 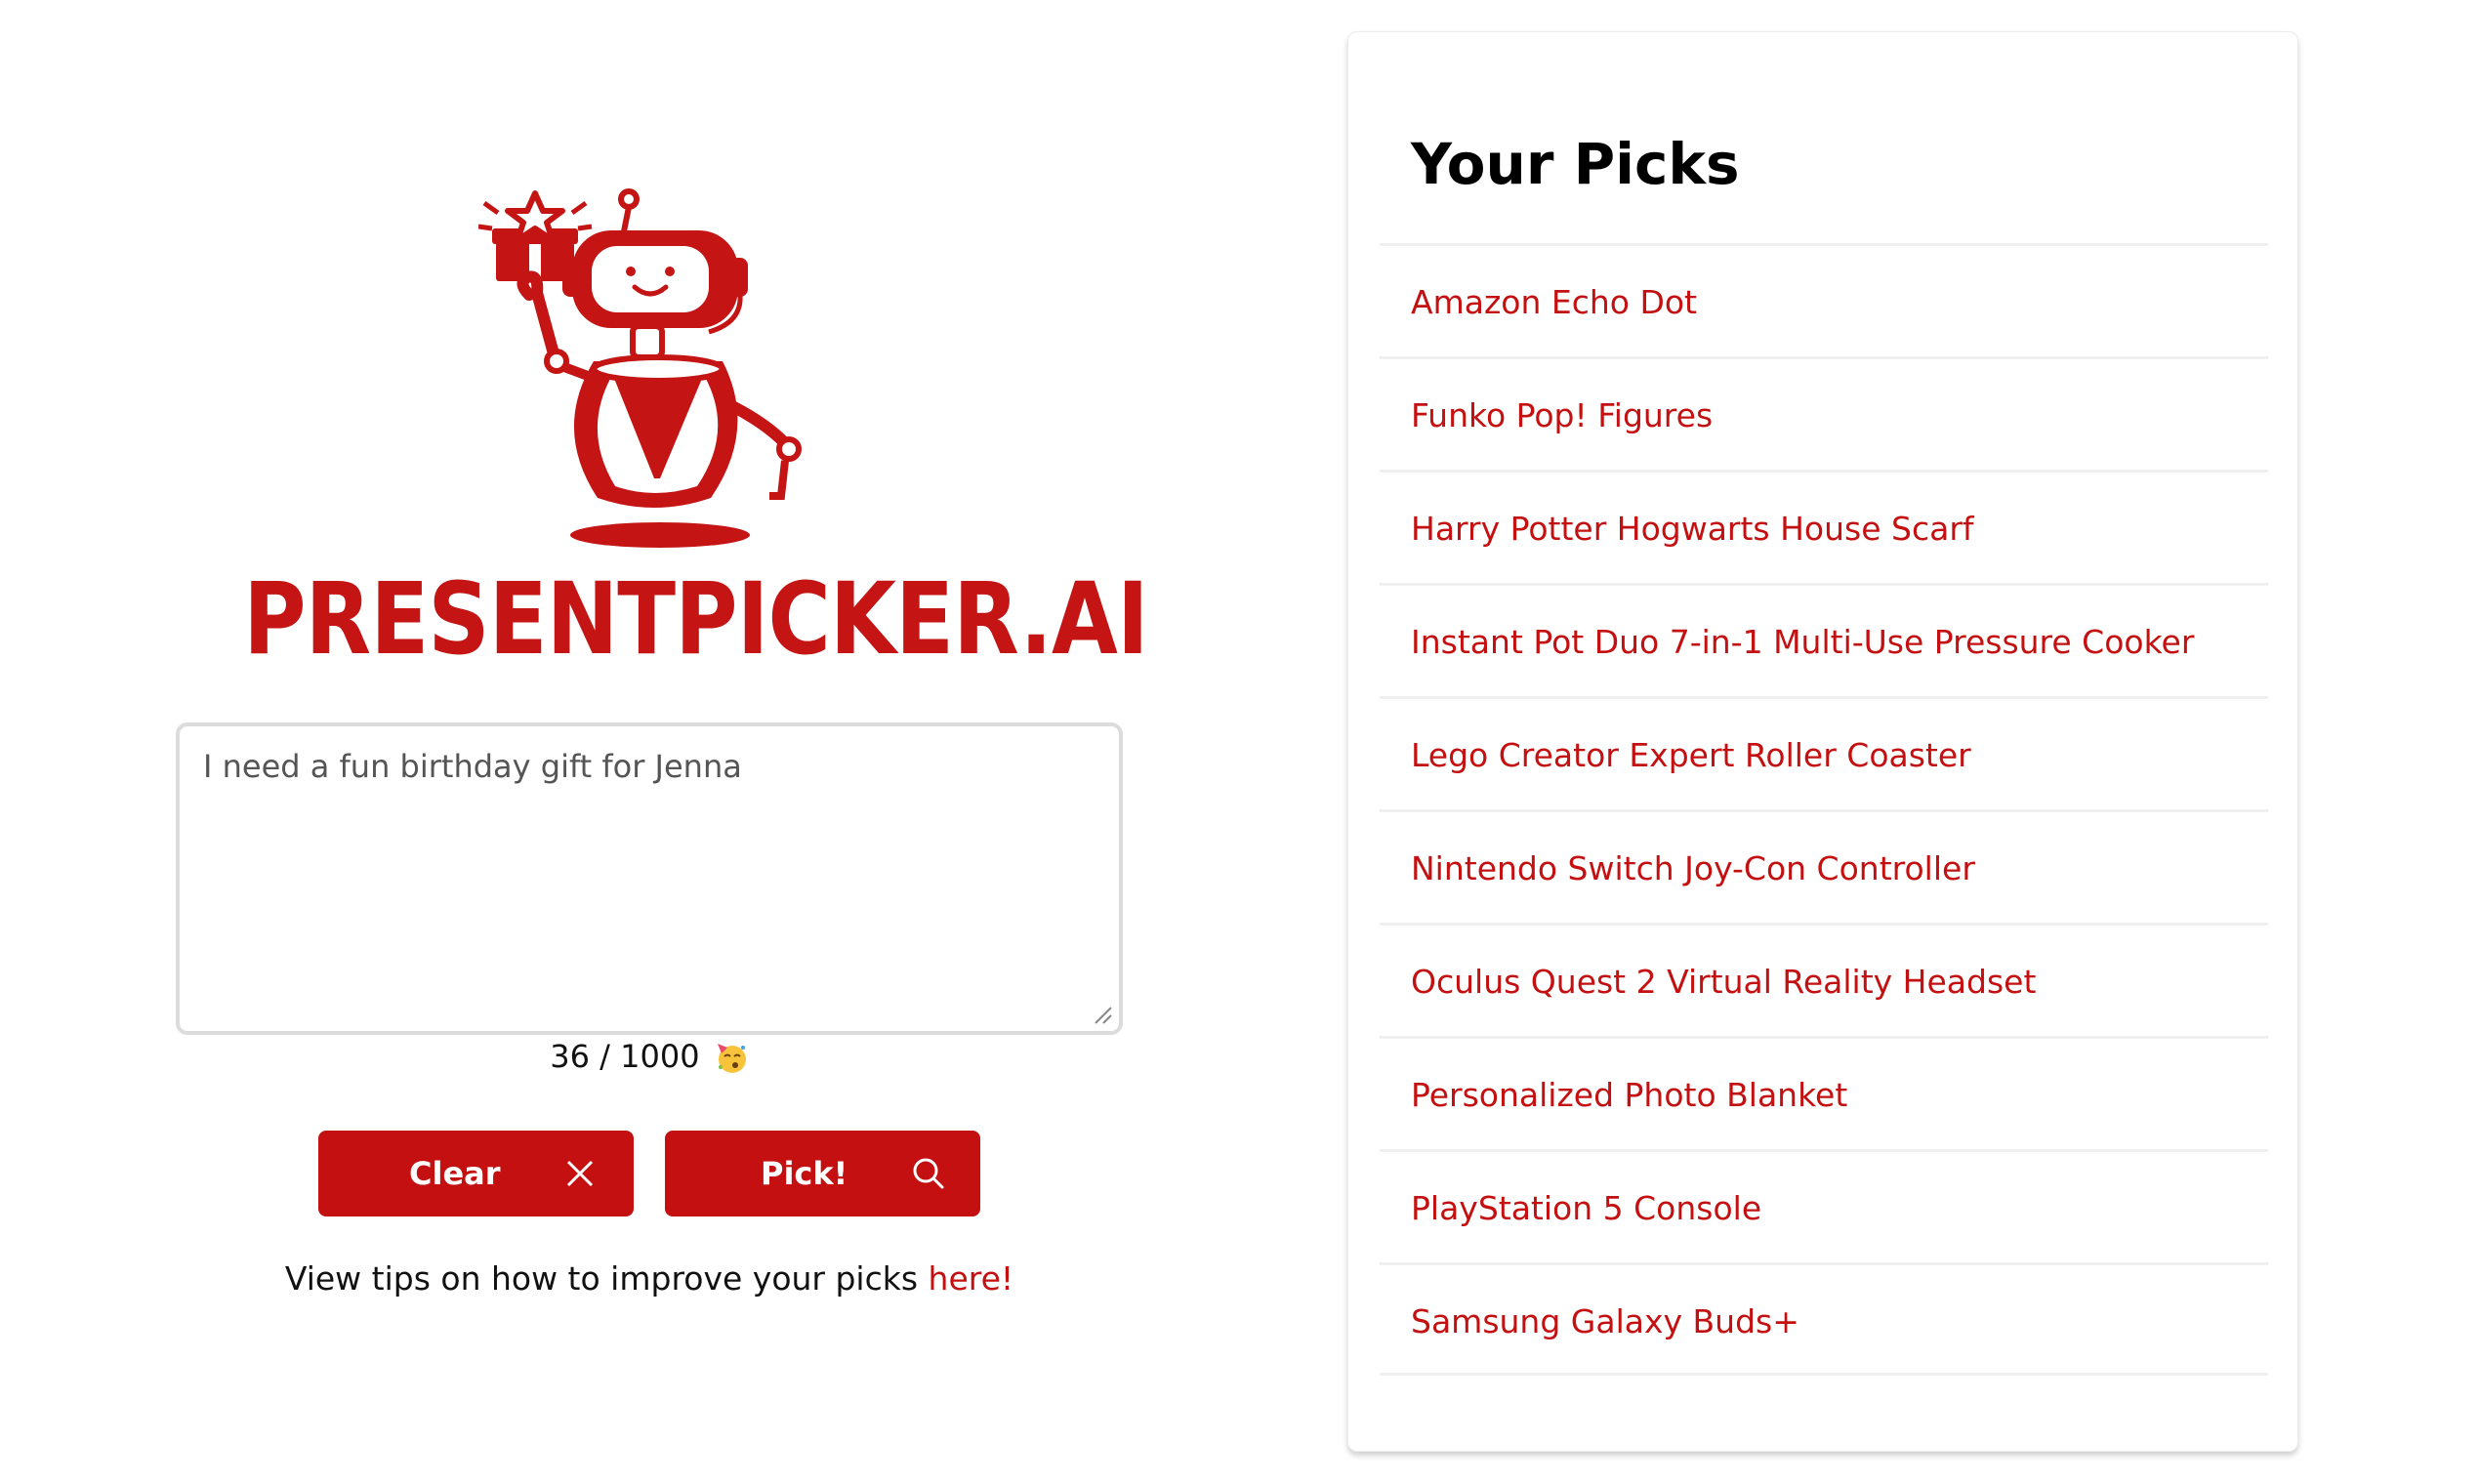 I want to click on pick-button: Pick!, so click(x=822, y=1174).